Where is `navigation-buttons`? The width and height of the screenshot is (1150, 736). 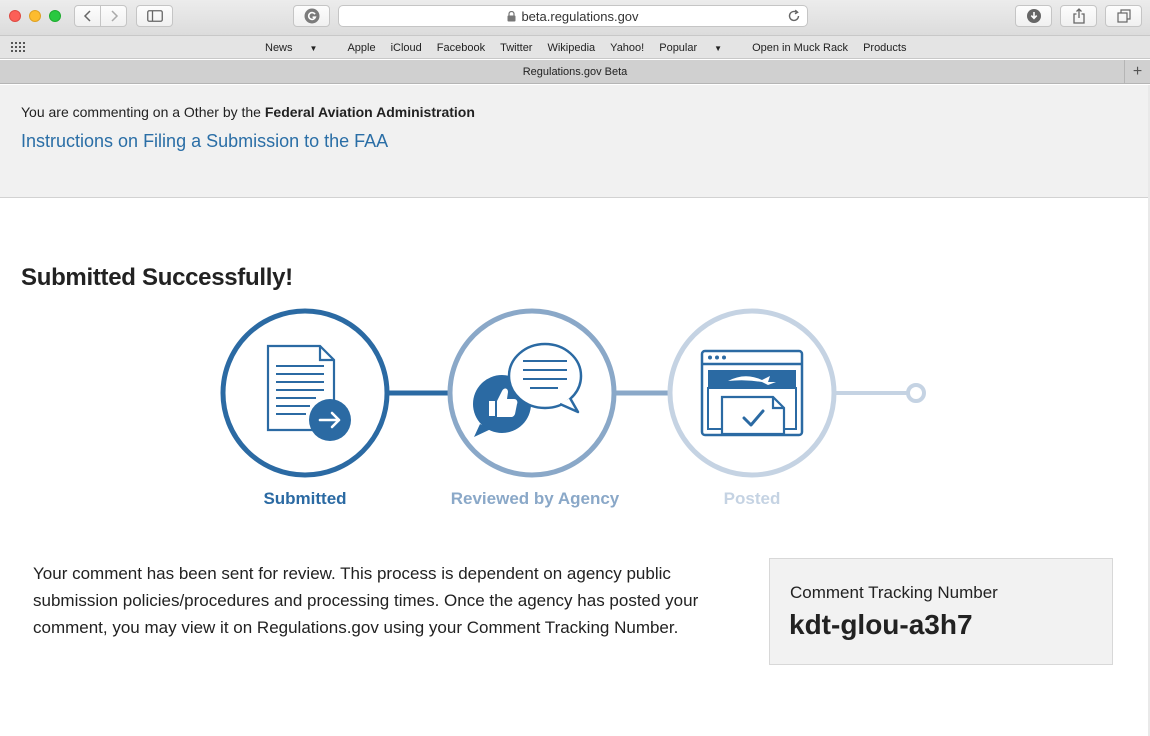 navigation-buttons is located at coordinates (100, 16).